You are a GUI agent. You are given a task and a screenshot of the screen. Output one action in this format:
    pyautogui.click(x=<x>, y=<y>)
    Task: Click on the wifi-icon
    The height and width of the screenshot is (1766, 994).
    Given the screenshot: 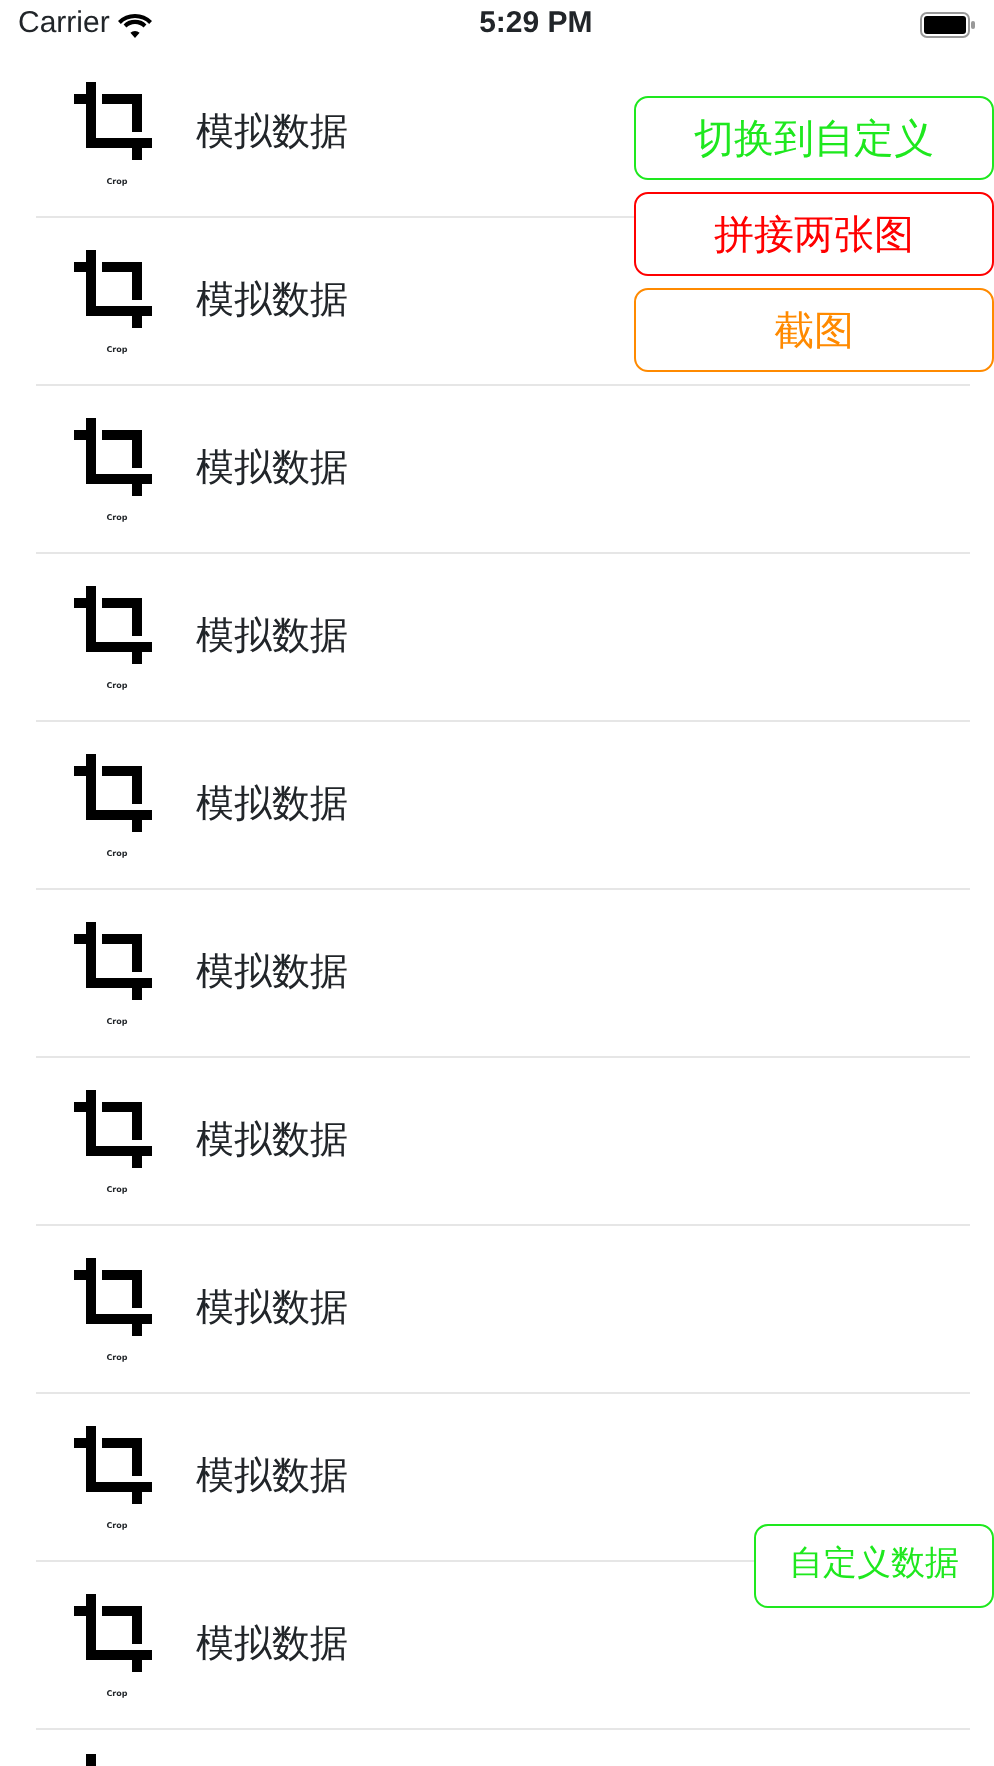 What is the action you would take?
    pyautogui.click(x=134, y=25)
    